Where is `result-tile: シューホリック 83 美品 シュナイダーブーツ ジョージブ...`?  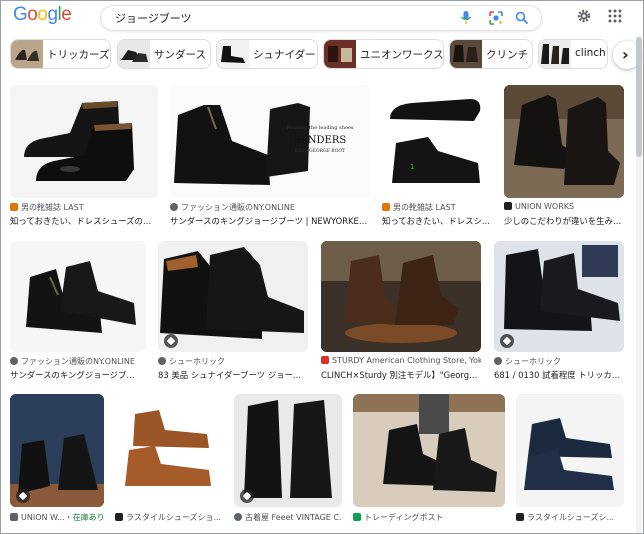 result-tile: シューホリック 83 美品 シュナイダーブーツ ジョージブ... is located at coordinates (234, 313).